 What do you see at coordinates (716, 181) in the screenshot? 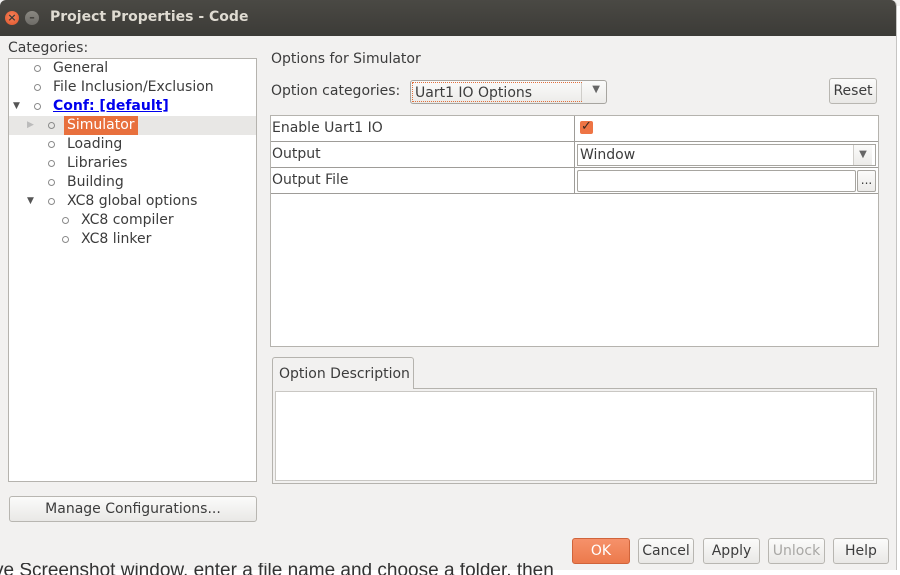
I see `output-file-input` at bounding box center [716, 181].